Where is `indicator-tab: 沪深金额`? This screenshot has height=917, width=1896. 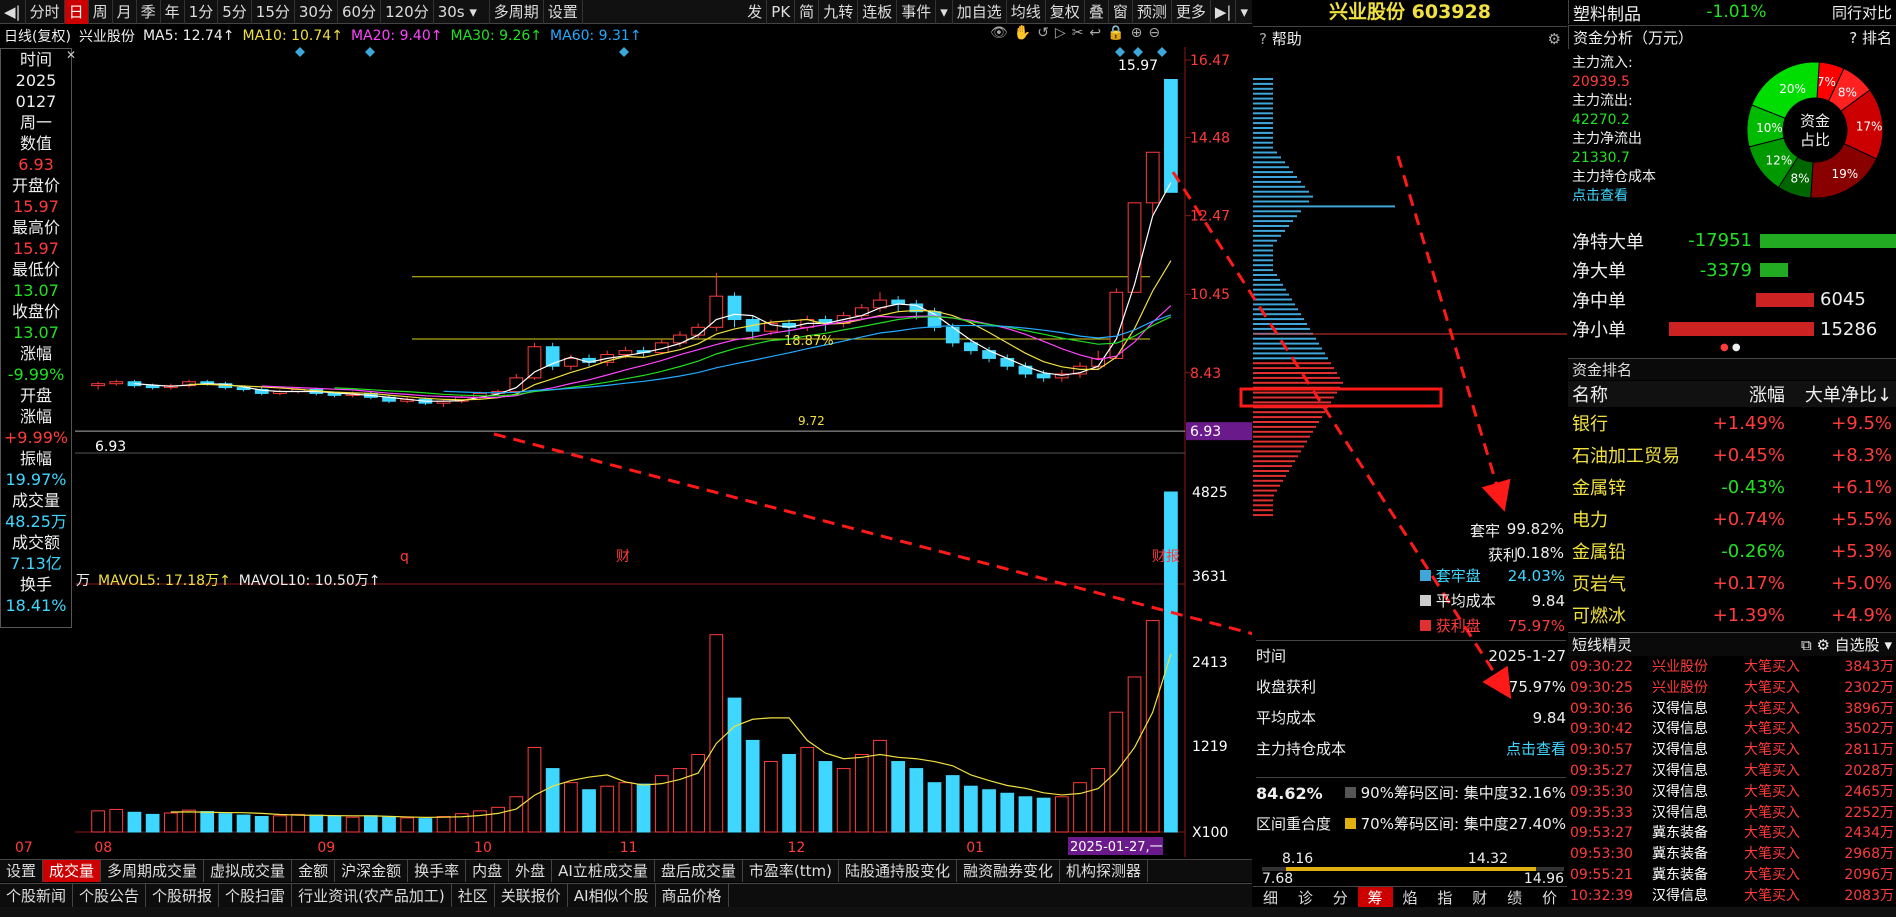 indicator-tab: 沪深金额 is located at coordinates (372, 871).